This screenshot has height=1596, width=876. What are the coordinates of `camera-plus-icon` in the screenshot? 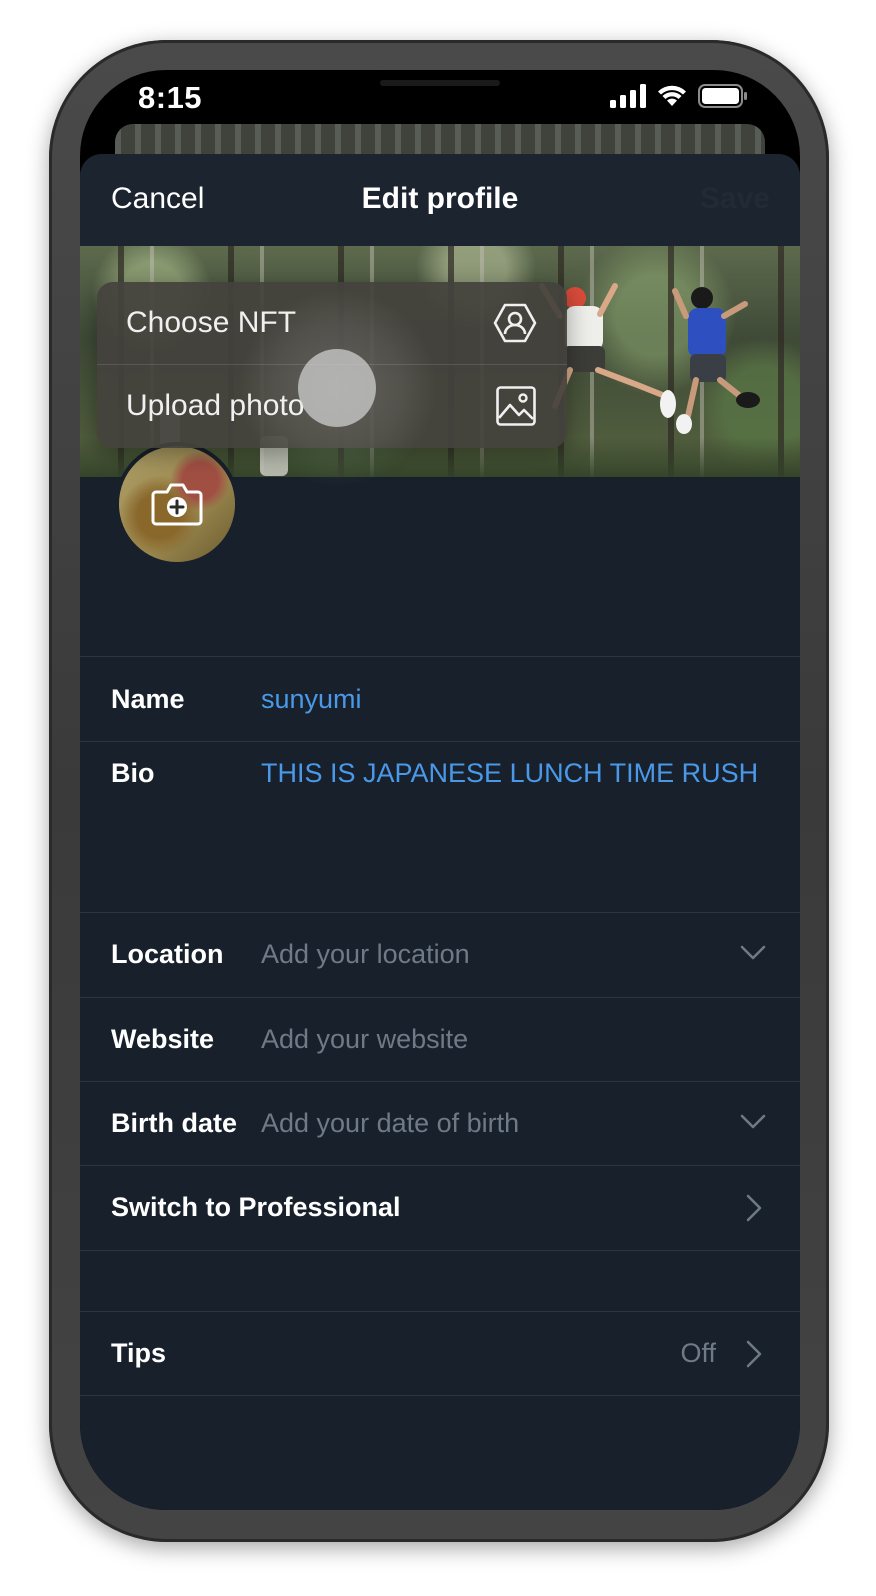 It's located at (177, 503).